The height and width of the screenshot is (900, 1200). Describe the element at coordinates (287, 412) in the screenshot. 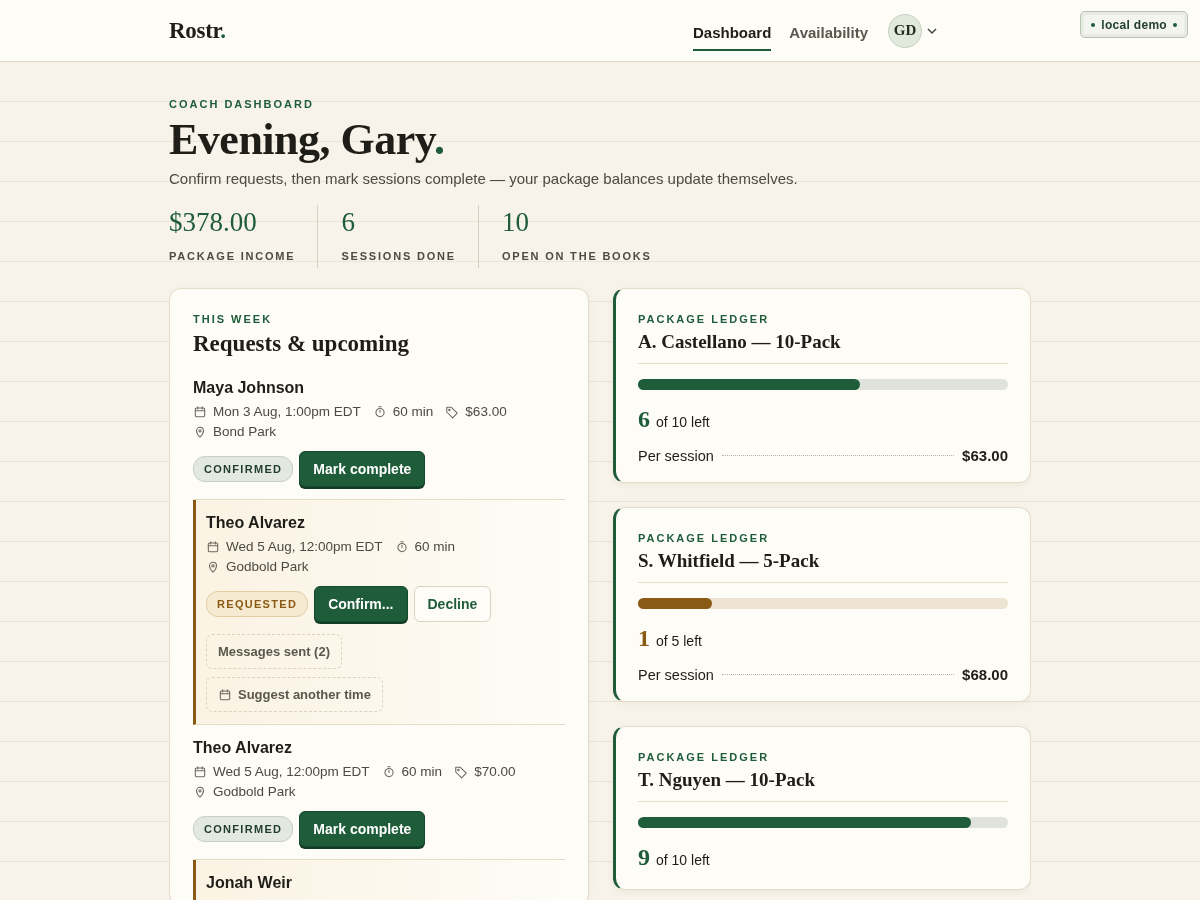

I see `session-date: Mon 3 Aug, 1:00pm EDT` at that location.